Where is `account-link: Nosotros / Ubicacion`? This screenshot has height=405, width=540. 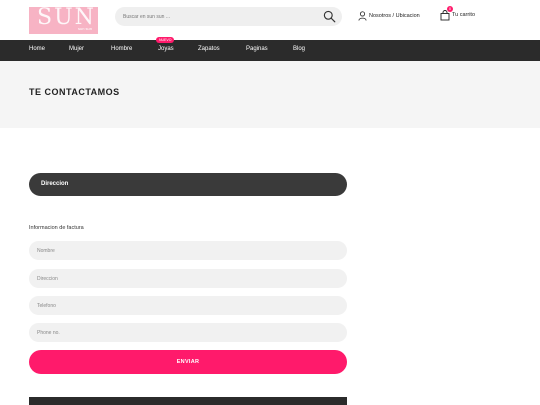
account-link: Nosotros / Ubicacion is located at coordinates (389, 16).